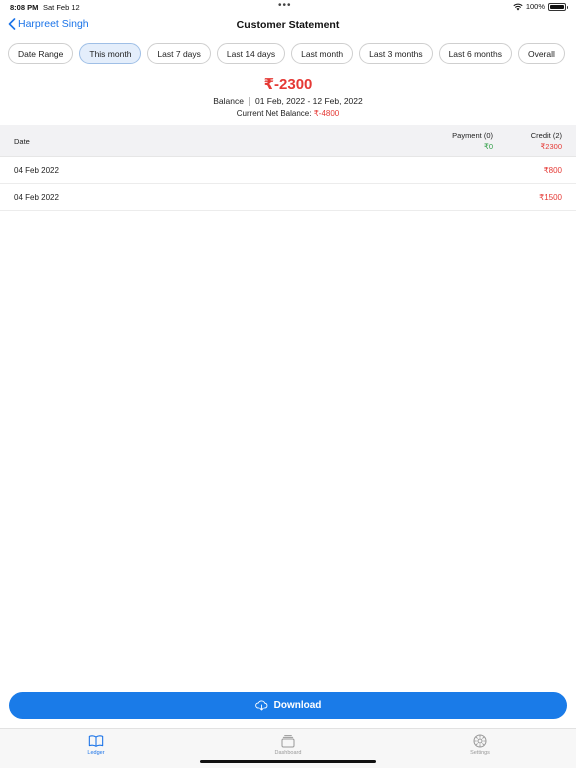  What do you see at coordinates (488, 146) in the screenshot?
I see `payment-total: ₹0` at bounding box center [488, 146].